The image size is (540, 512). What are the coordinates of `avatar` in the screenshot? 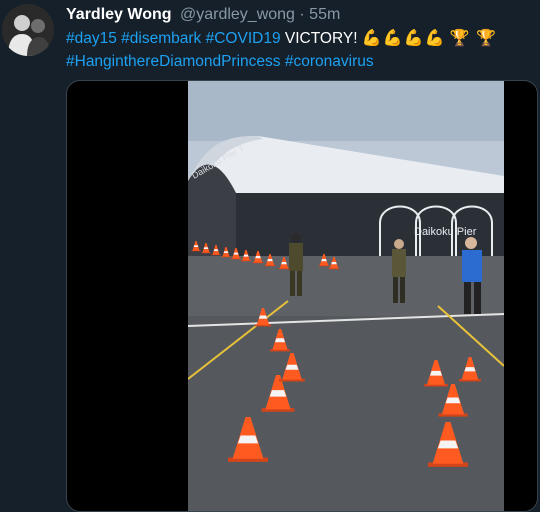 It's located at (28, 30).